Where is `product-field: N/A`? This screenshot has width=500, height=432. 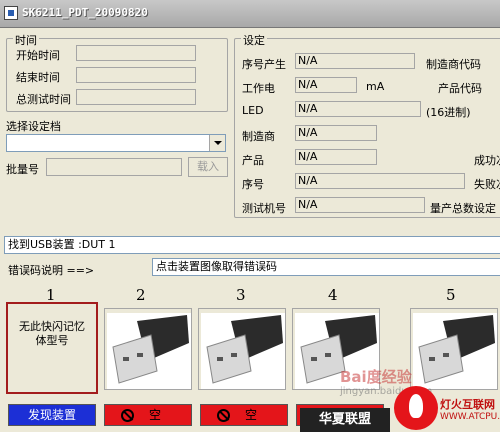
product-field: N/A is located at coordinates (336, 157).